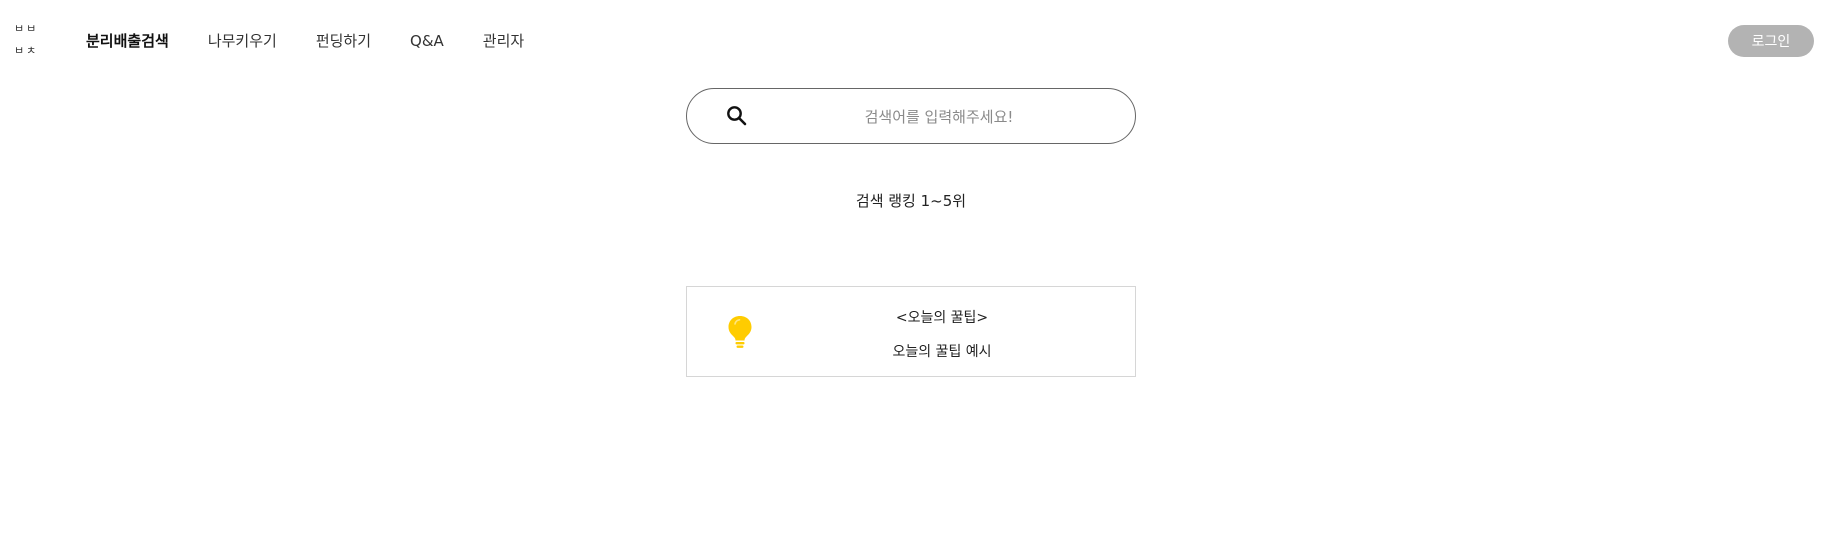  What do you see at coordinates (939, 117) in the screenshot?
I see `search-input` at bounding box center [939, 117].